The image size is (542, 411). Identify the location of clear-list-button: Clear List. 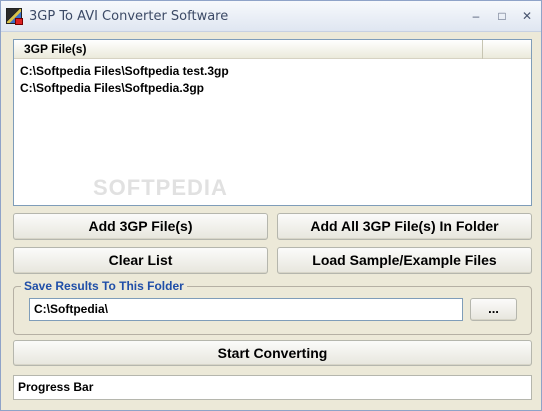
(140, 260).